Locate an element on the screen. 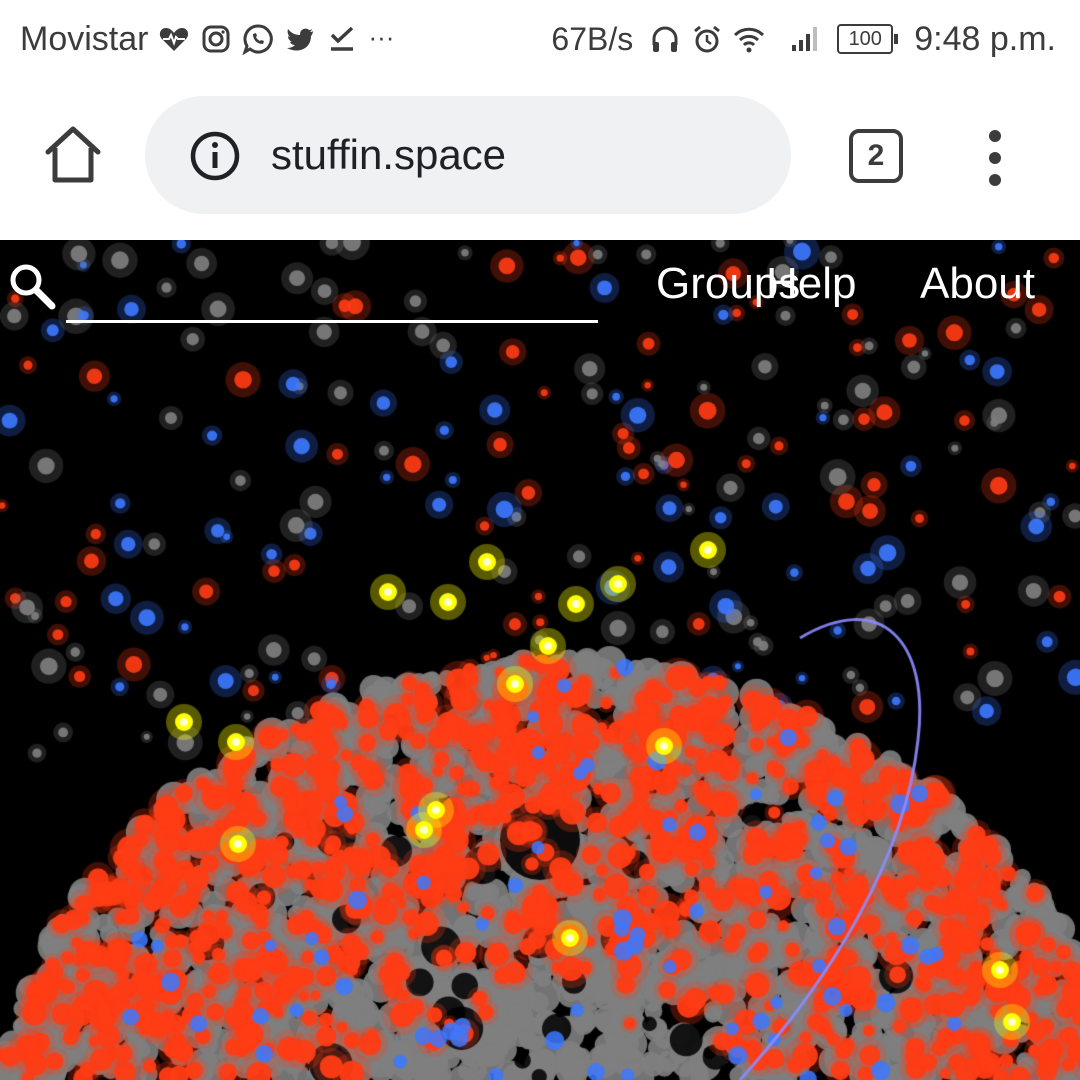  address-bar: stuffin.space is located at coordinates (468, 155).